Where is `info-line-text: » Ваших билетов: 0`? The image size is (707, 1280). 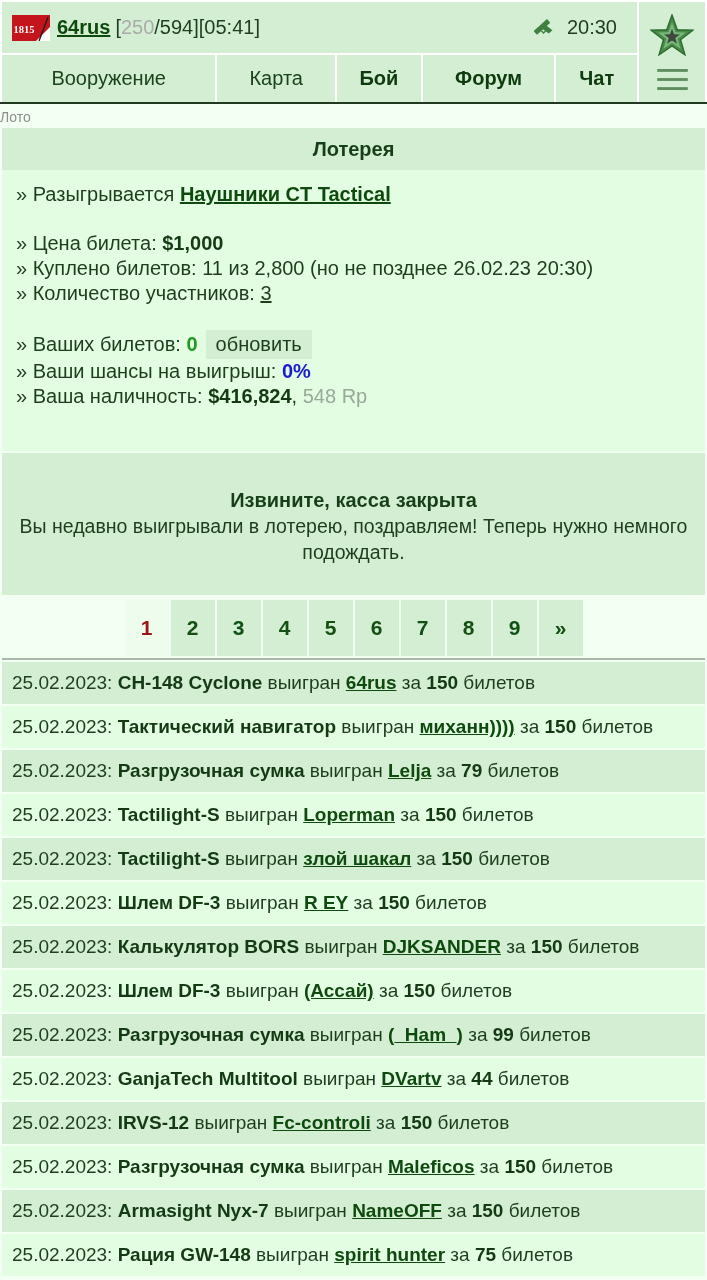 info-line-text: » Ваших билетов: 0 is located at coordinates (107, 344).